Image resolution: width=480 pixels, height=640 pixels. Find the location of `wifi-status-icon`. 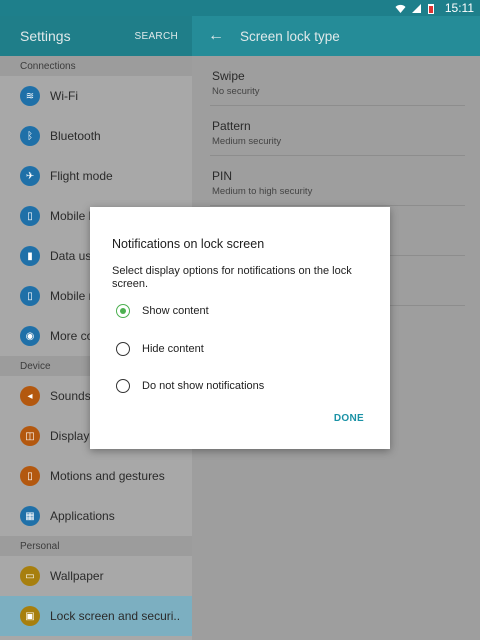

wifi-status-icon is located at coordinates (400, 8).